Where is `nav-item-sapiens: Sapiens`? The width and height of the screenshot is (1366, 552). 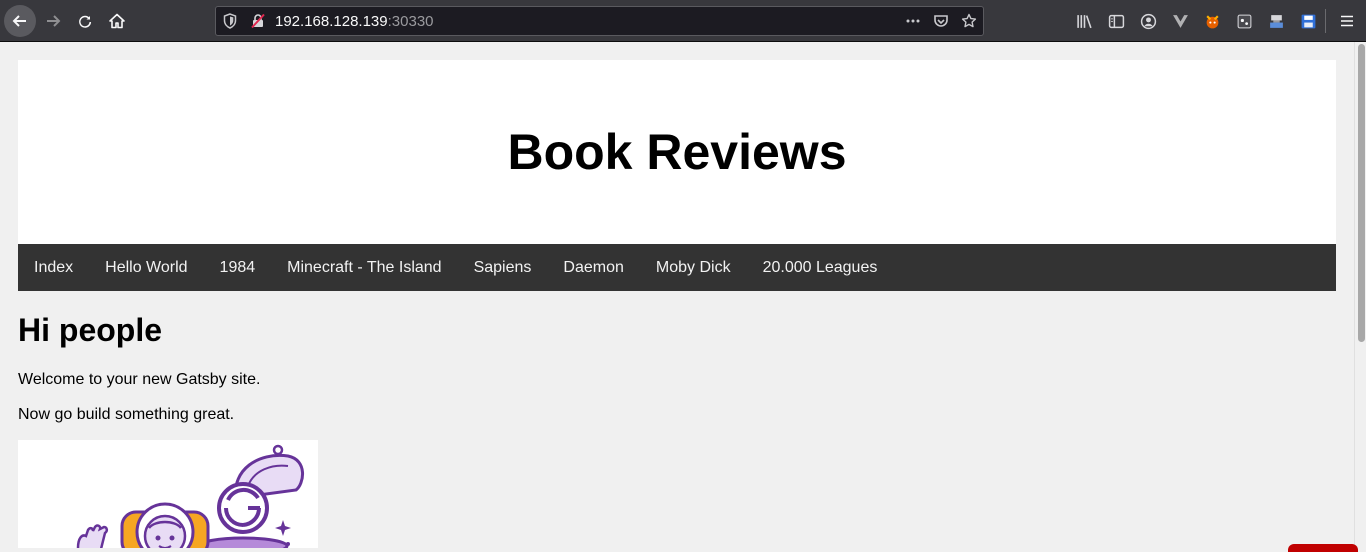
nav-item-sapiens: Sapiens is located at coordinates (503, 267).